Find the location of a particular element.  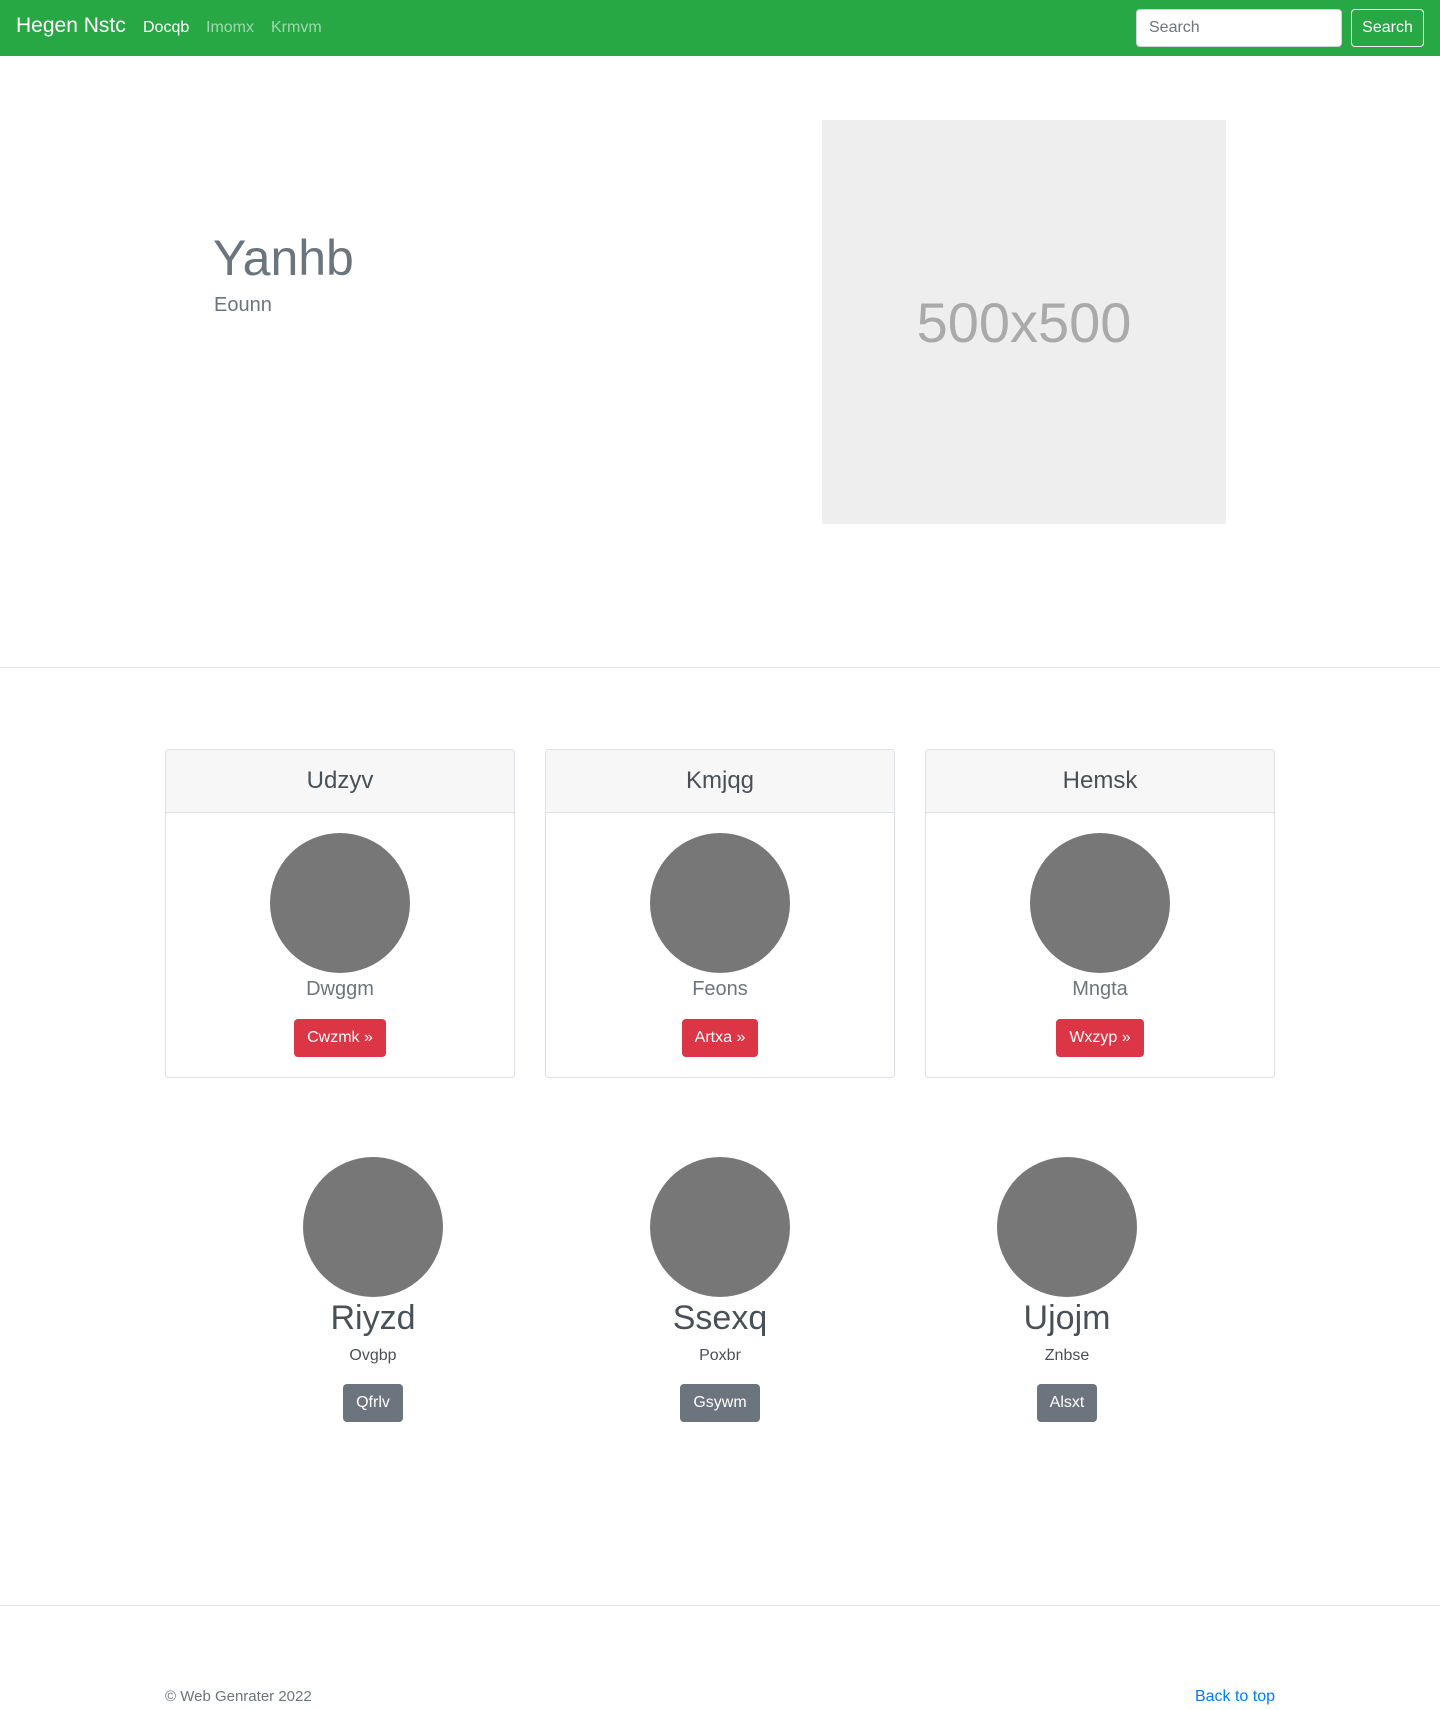

section-divider is located at coordinates (720, 667).